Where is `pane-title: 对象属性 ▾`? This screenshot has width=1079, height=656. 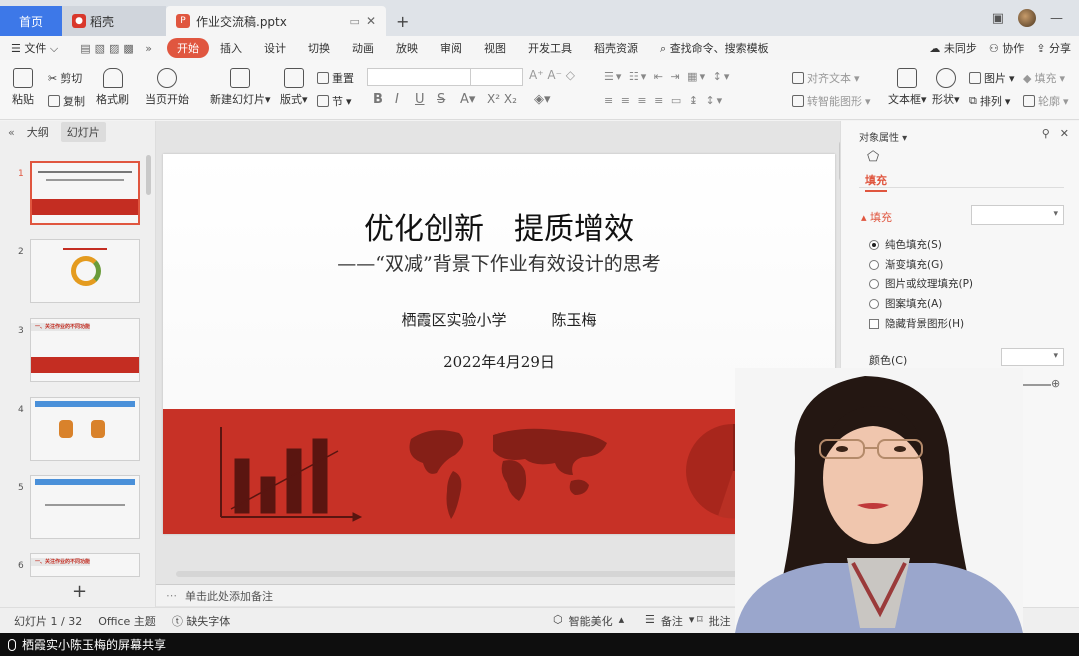 pane-title: 对象属性 ▾ is located at coordinates (883, 136).